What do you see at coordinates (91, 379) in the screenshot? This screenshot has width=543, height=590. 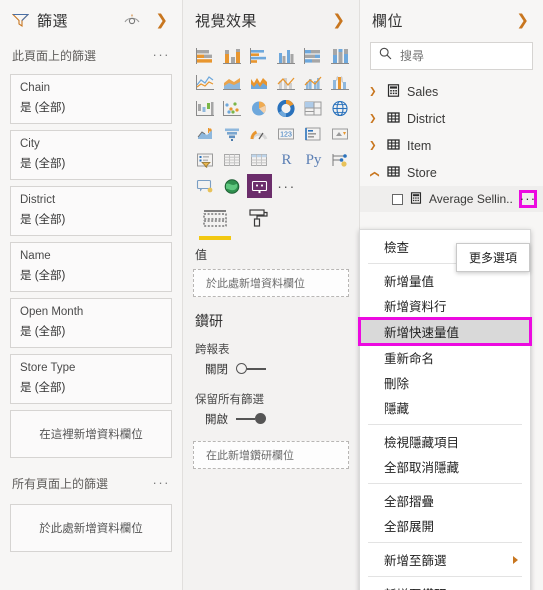 I see `filter-card: Store Type 是 (全部)` at bounding box center [91, 379].